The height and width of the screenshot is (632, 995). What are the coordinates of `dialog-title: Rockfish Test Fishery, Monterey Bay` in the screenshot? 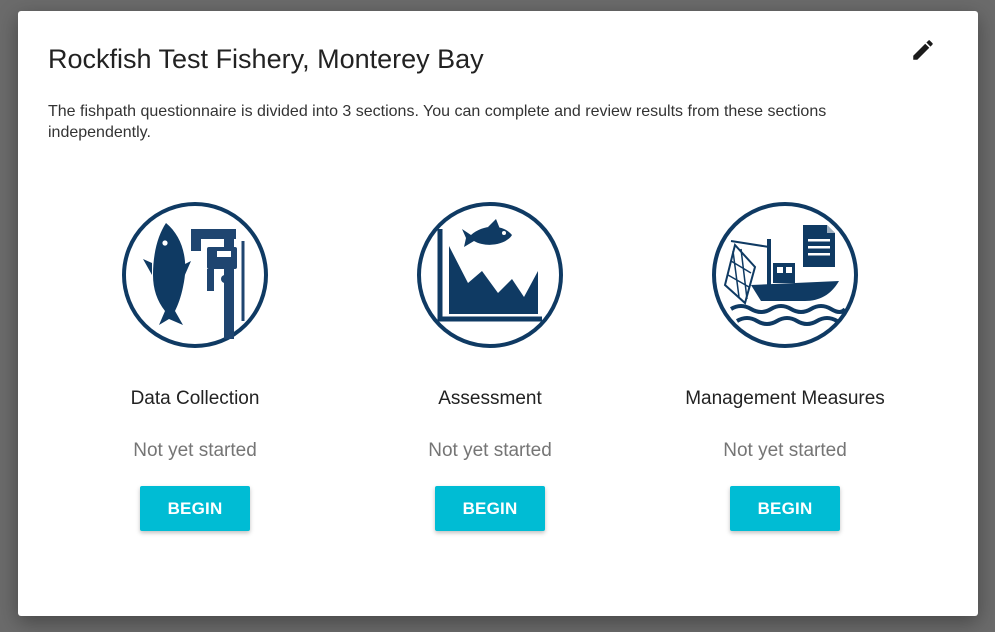 It's located at (266, 59).